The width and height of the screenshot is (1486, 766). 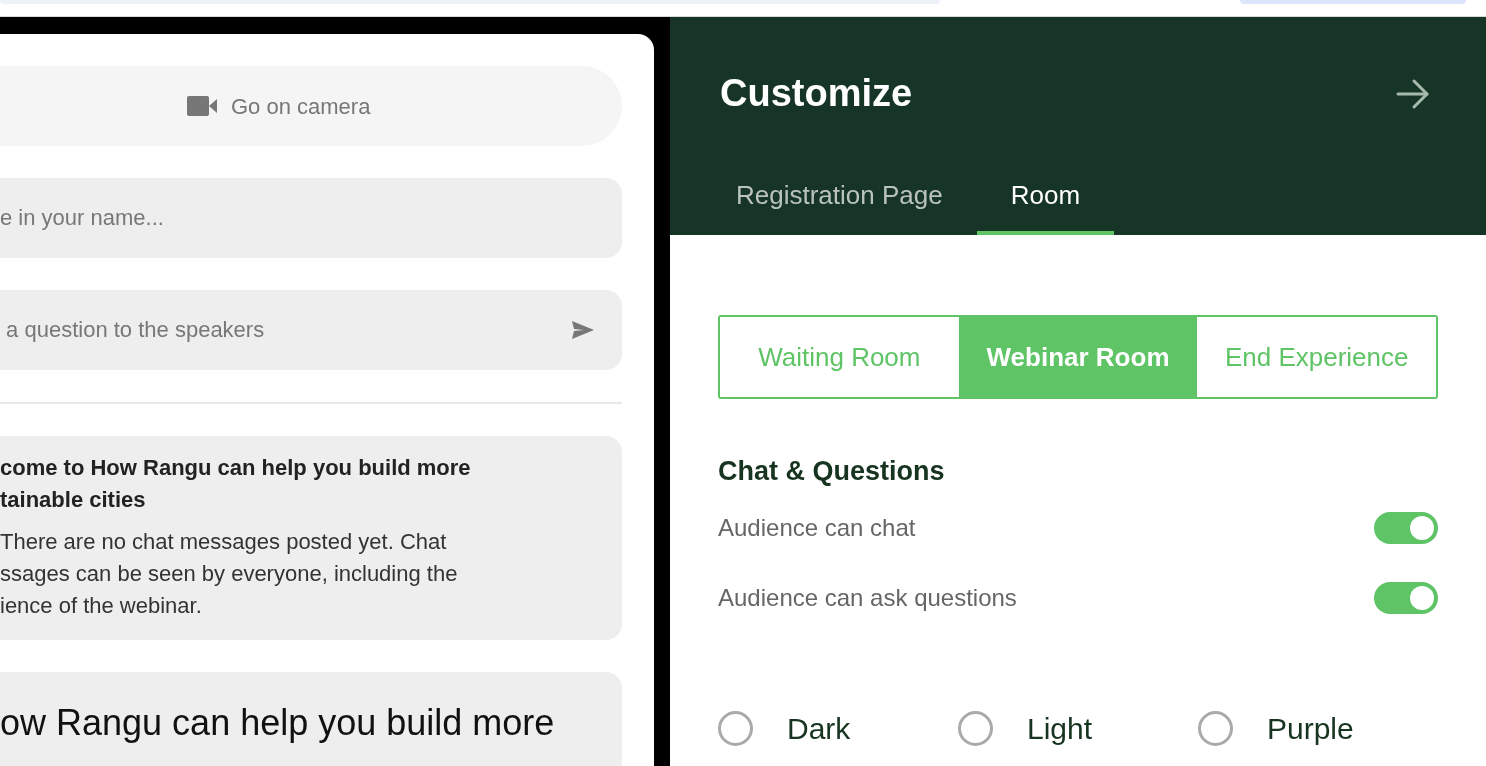 I want to click on segment-tab: Webinar Room, so click(x=1078, y=357).